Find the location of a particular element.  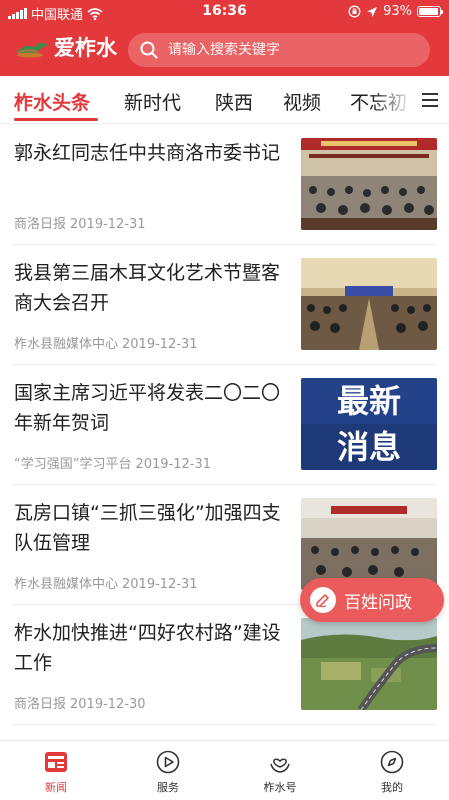

channel-tabs: 柞水头条 新时代 陕西 视频 不忘初 is located at coordinates (224, 100).